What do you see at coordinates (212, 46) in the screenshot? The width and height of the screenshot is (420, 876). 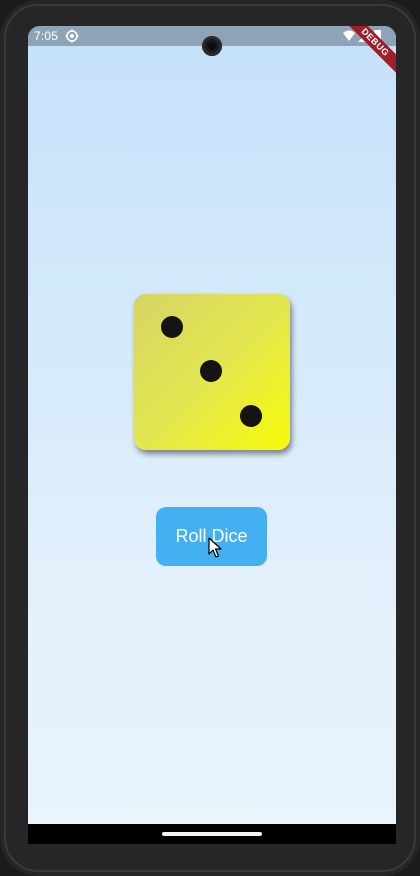 I see `front-camera` at bounding box center [212, 46].